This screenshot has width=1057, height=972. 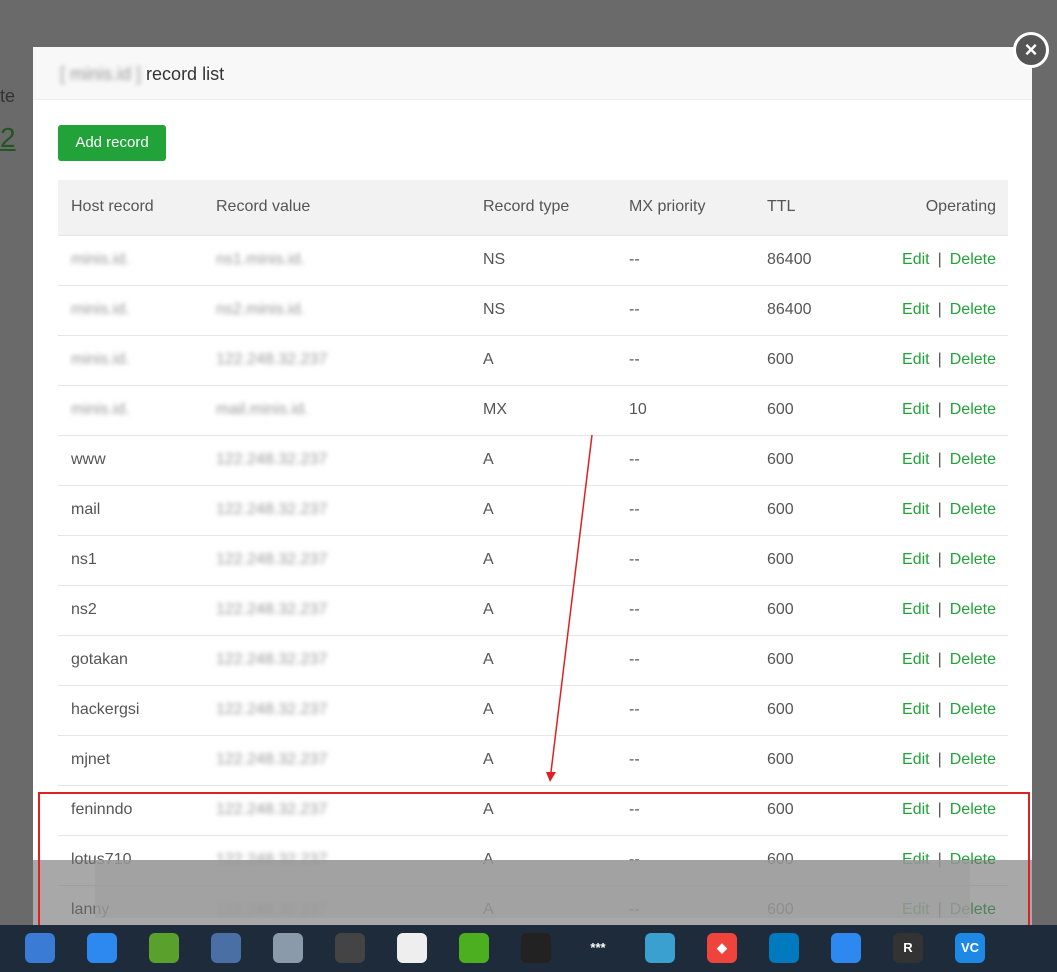 What do you see at coordinates (660, 948) in the screenshot?
I see `paint-icon` at bounding box center [660, 948].